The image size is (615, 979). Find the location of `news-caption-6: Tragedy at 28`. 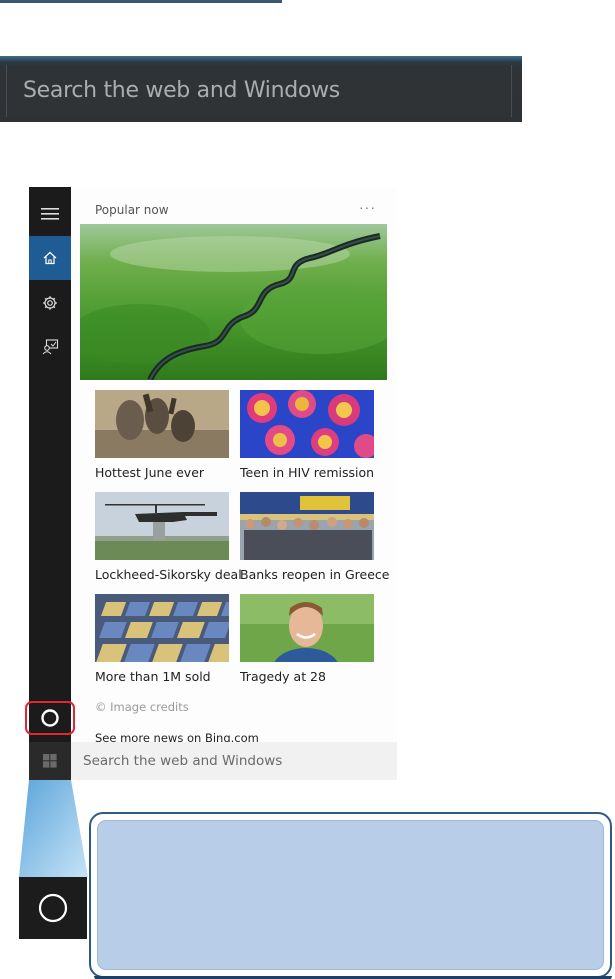

news-caption-6: Tragedy at 28 is located at coordinates (283, 676).